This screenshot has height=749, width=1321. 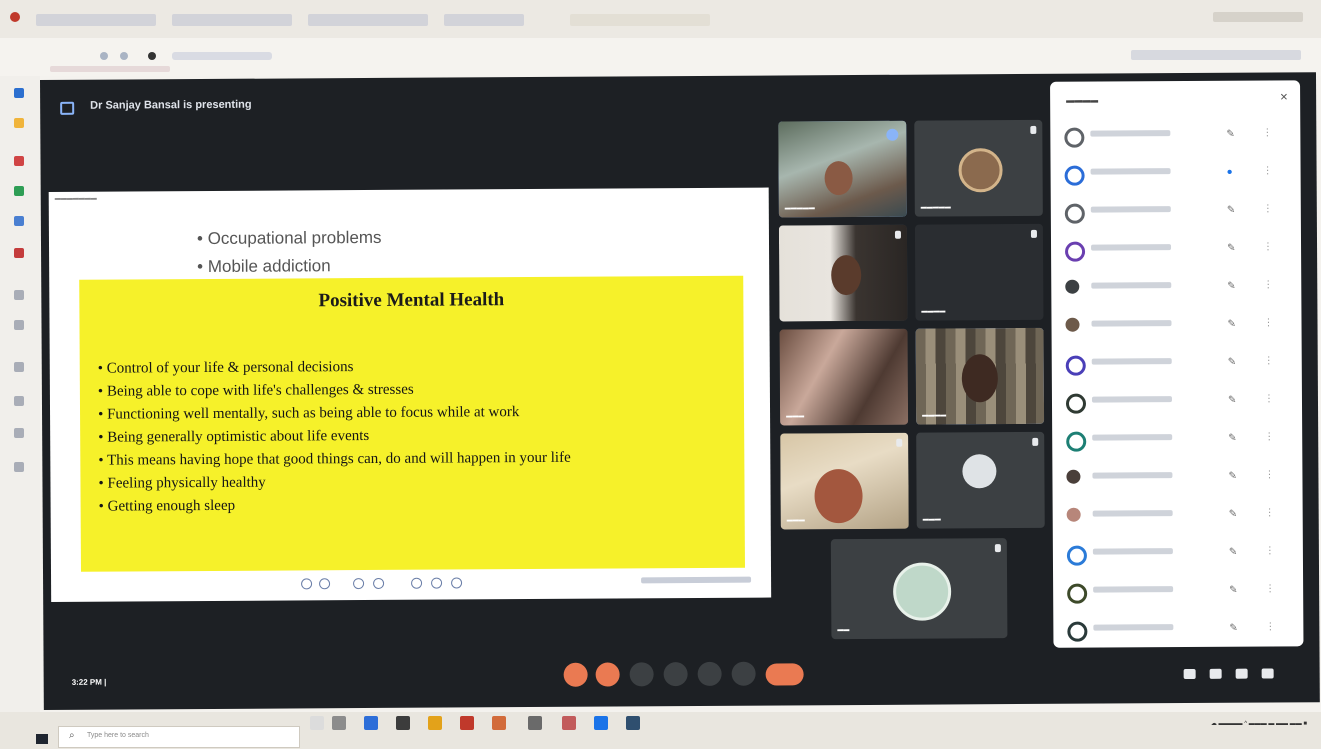 I want to click on back-icon, so click(x=104, y=56).